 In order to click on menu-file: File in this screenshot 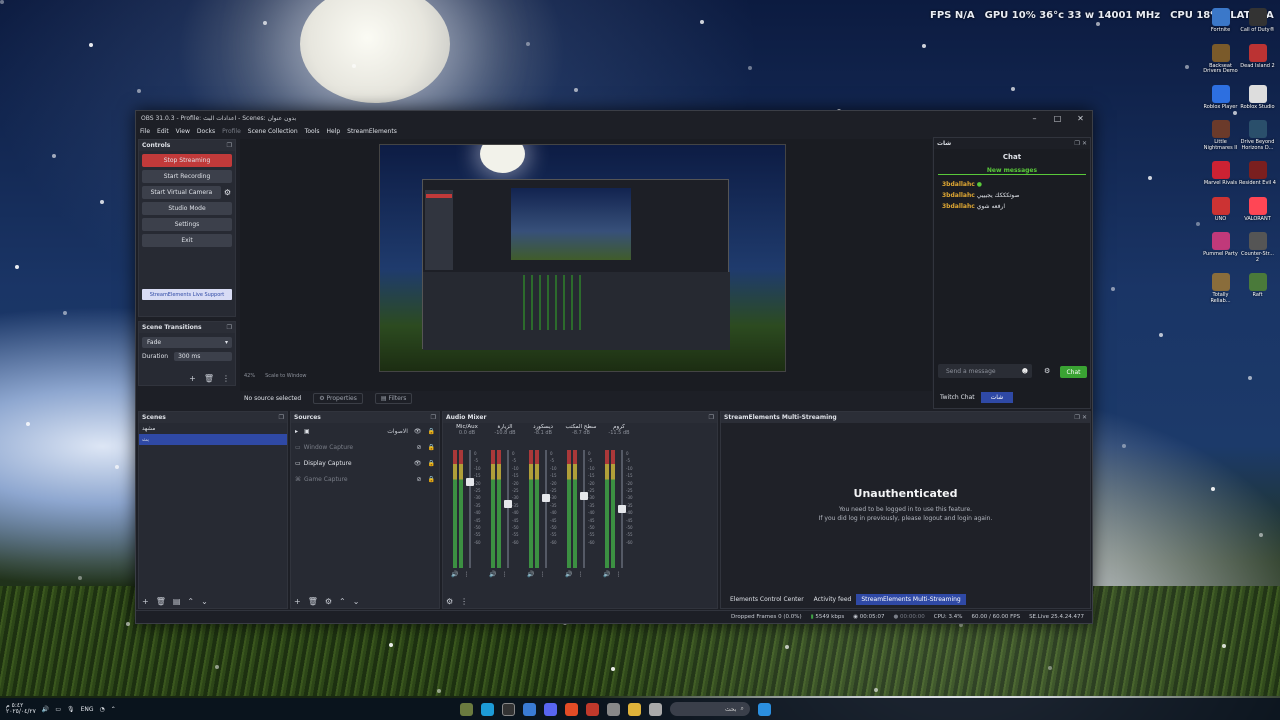, I will do `click(145, 131)`.